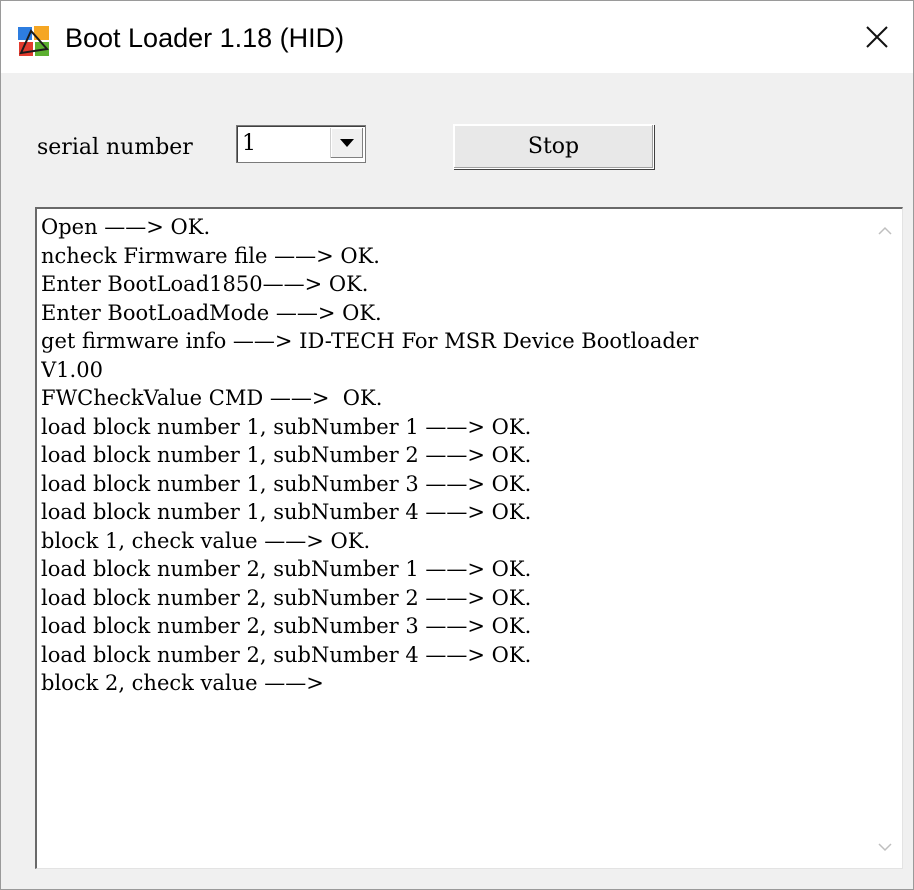 This screenshot has height=890, width=914. I want to click on log-line: FWCheckValue CMD ——> OK., so click(212, 398).